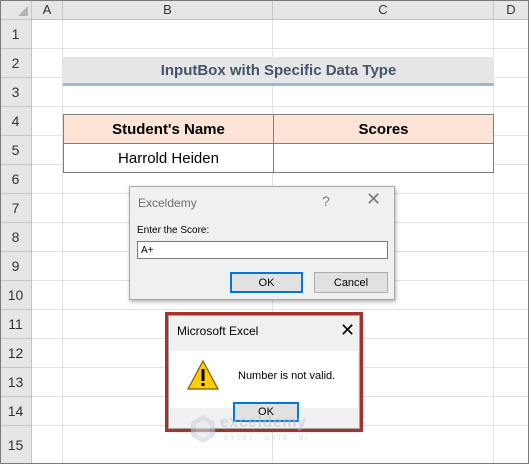 This screenshot has height=464, width=529. What do you see at coordinates (16, 295) in the screenshot?
I see `row-header-10: 10` at bounding box center [16, 295].